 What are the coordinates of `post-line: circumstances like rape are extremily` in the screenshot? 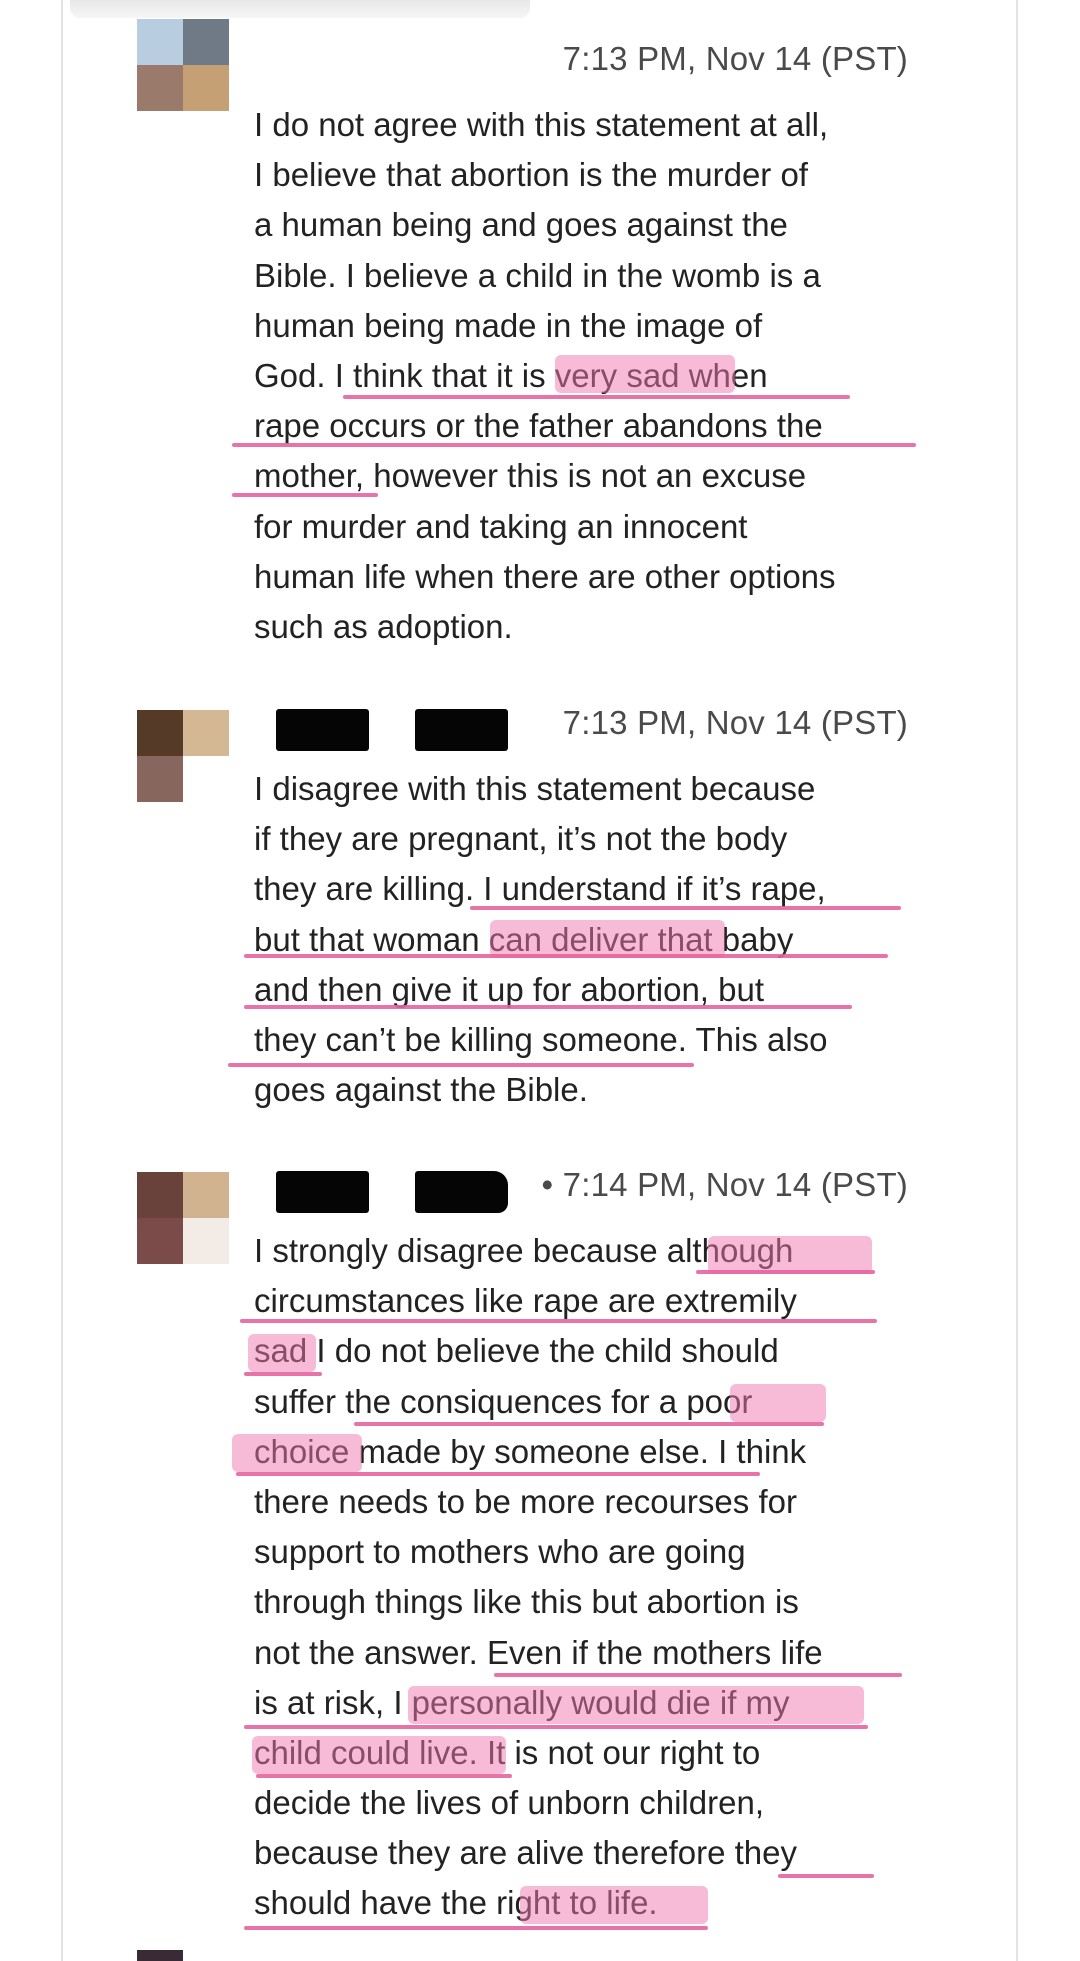 It's located at (525, 1301).